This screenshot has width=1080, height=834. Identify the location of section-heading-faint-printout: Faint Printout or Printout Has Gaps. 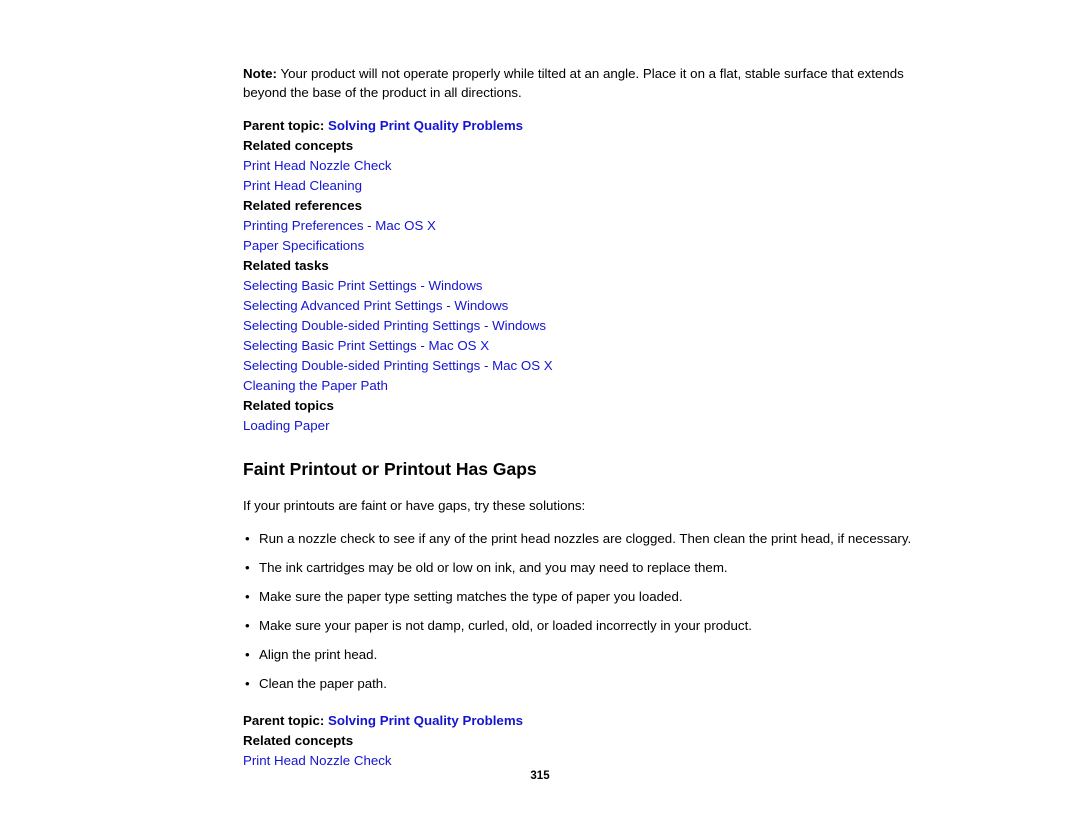
(390, 469).